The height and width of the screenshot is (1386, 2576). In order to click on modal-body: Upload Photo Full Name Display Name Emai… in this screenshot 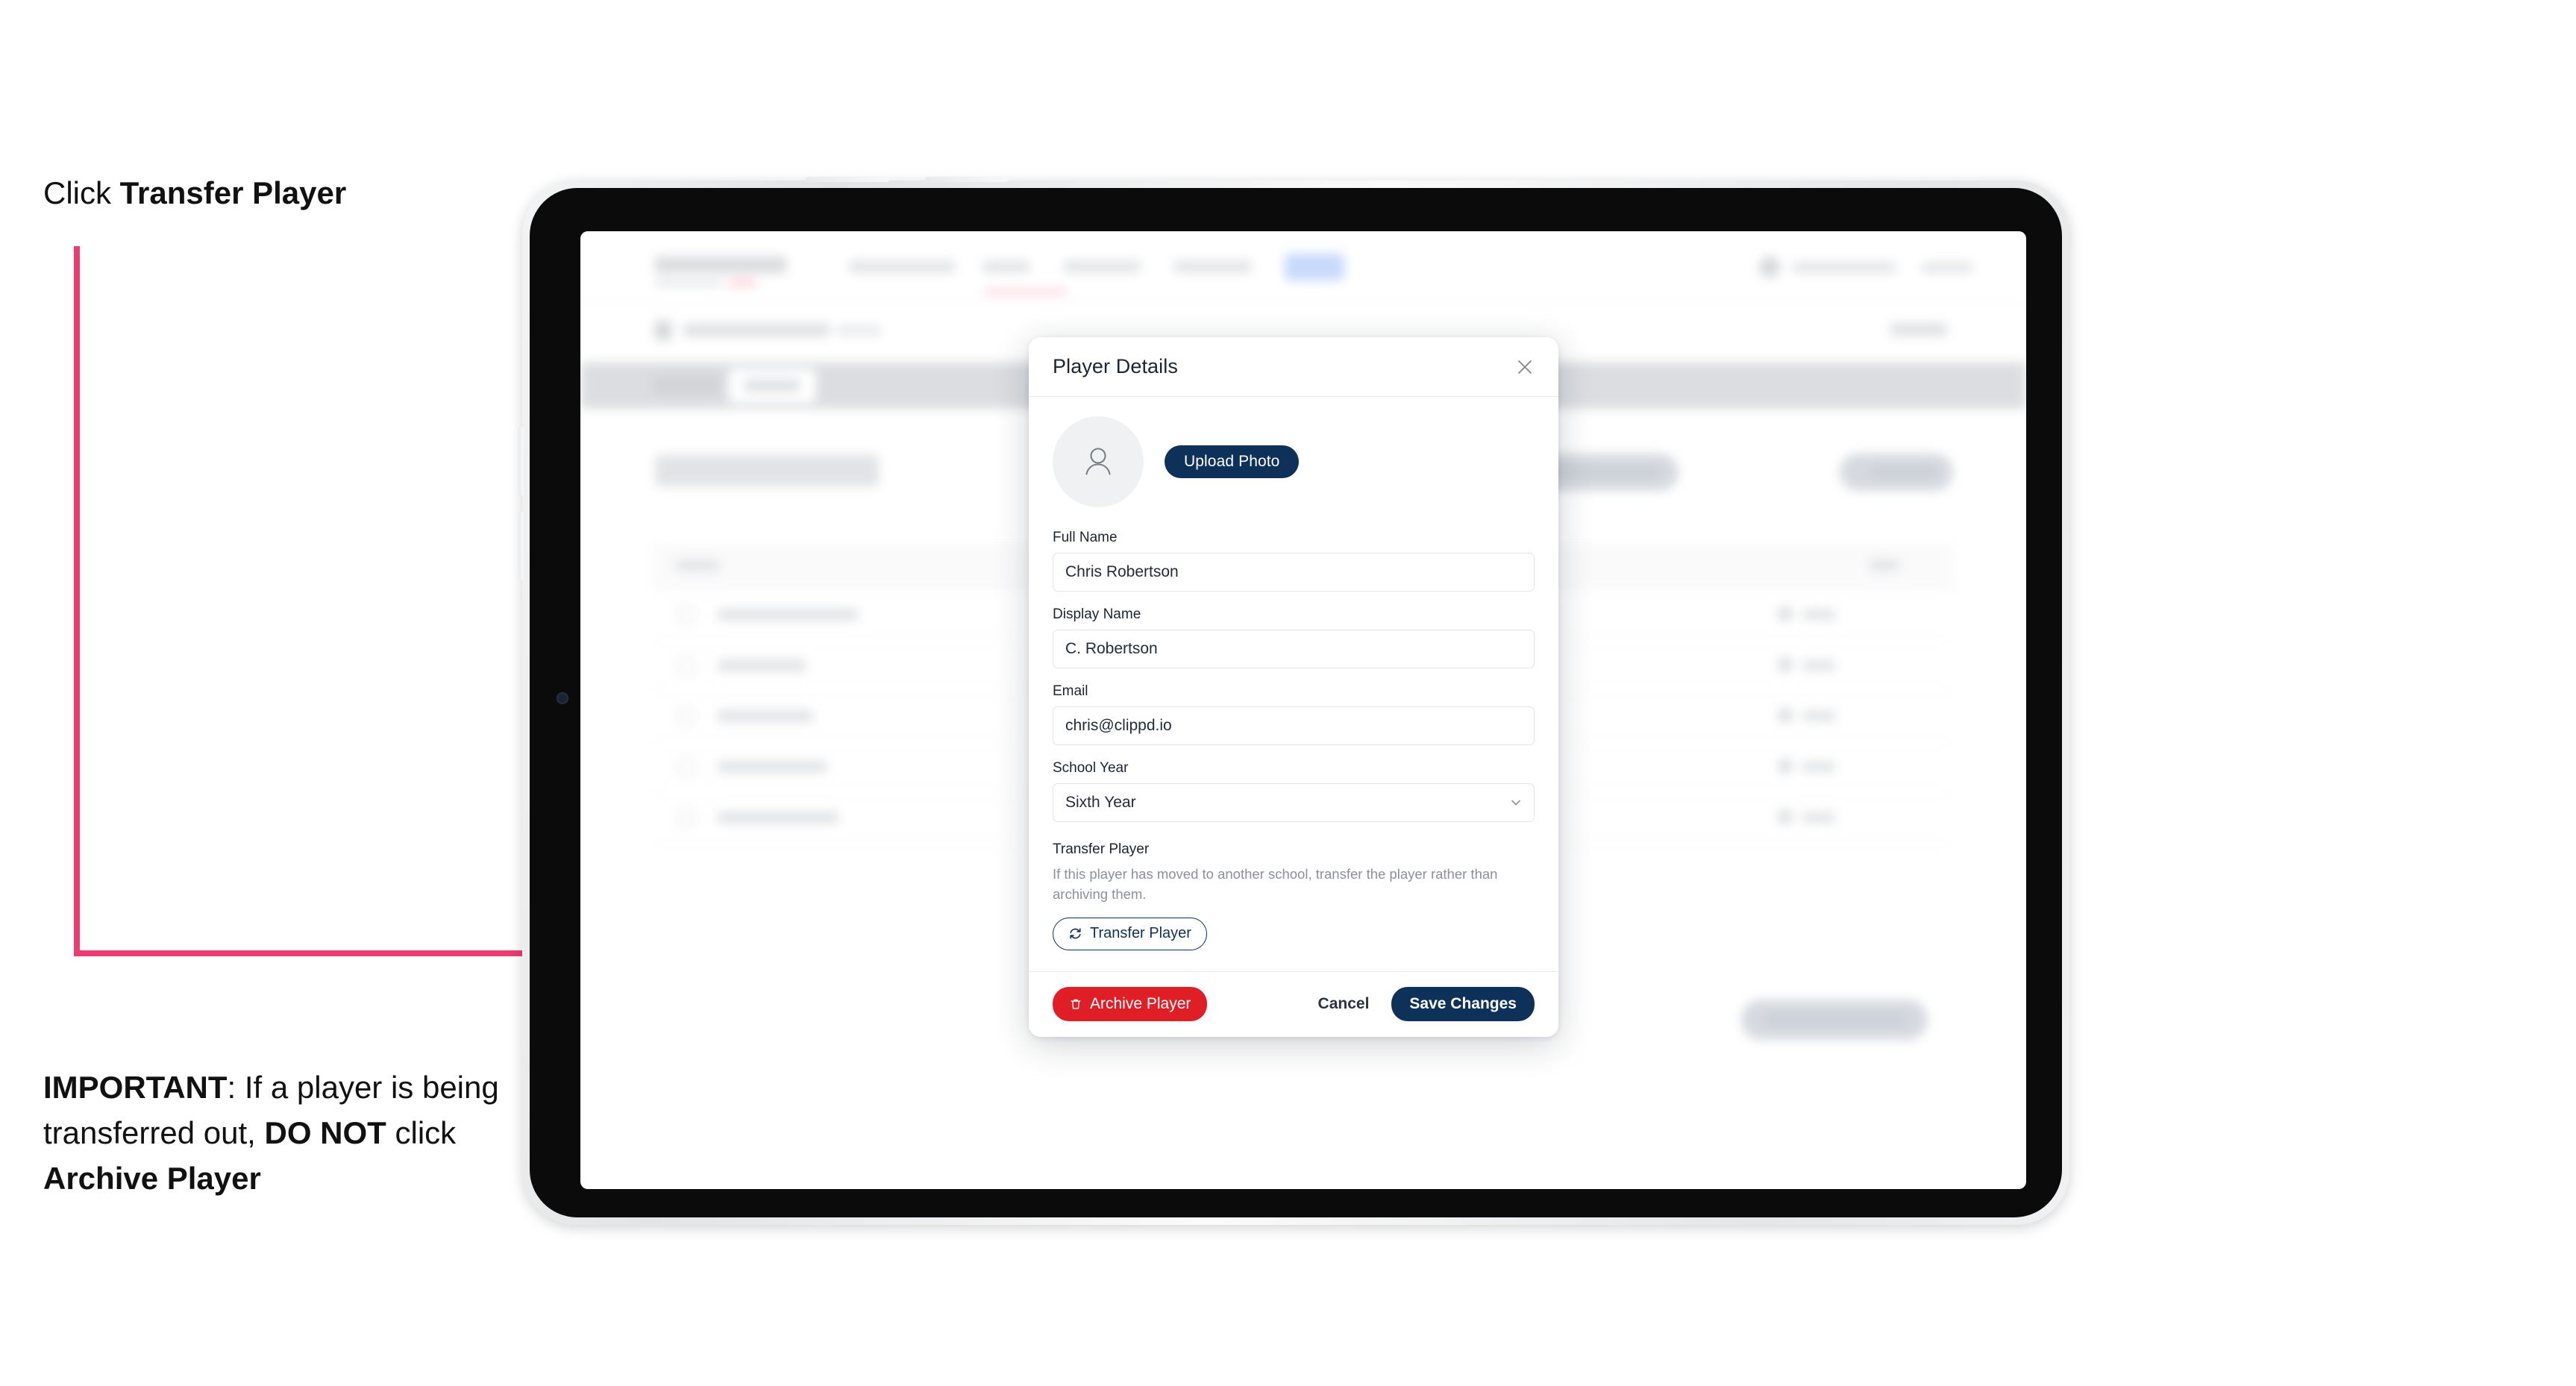, I will do `click(1293, 684)`.